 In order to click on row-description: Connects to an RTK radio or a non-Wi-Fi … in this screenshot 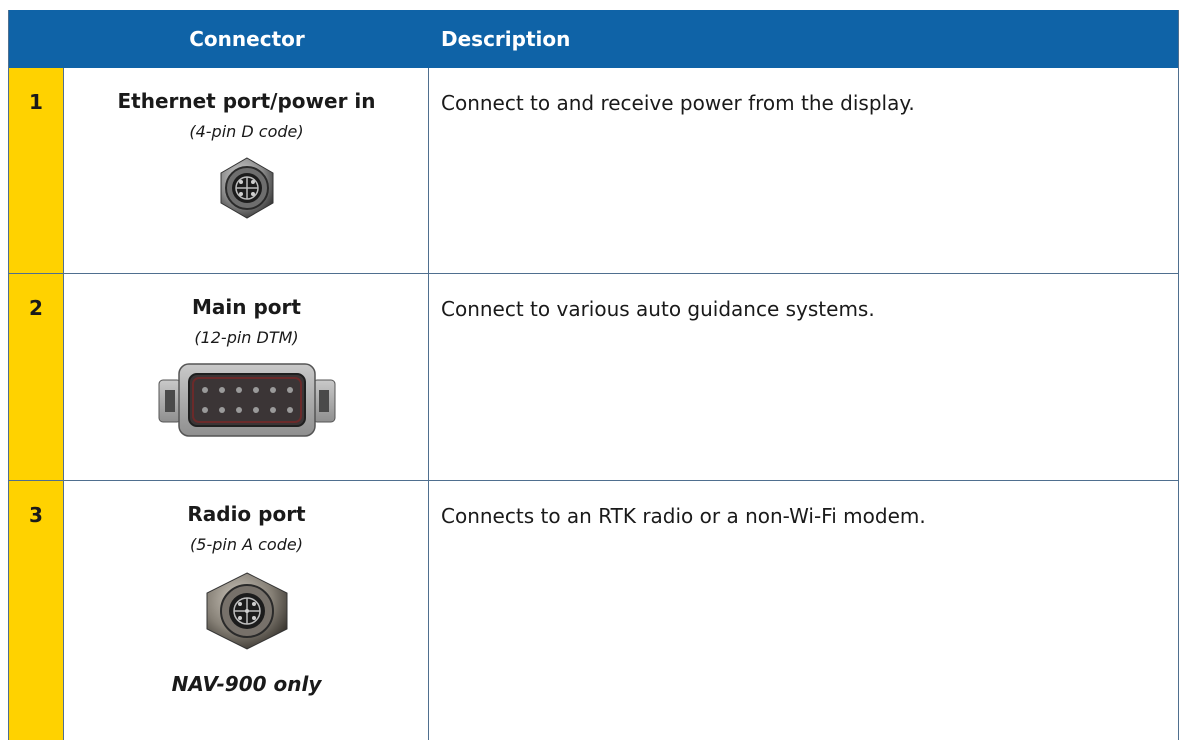, I will do `click(683, 516)`.